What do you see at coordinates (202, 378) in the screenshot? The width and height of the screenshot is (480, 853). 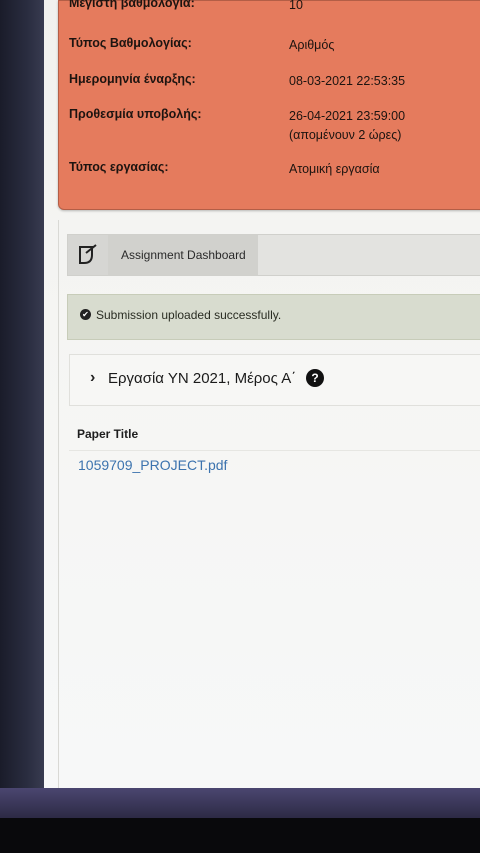 I see `assignment-title: Εργασία ΥΝ 2021, Μέρος Α΄` at bounding box center [202, 378].